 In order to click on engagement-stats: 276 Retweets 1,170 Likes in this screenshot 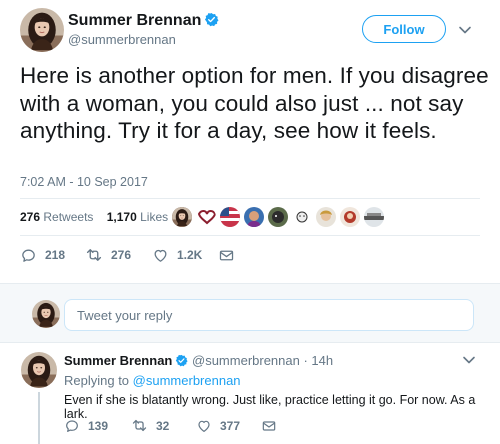, I will do `click(94, 217)`.